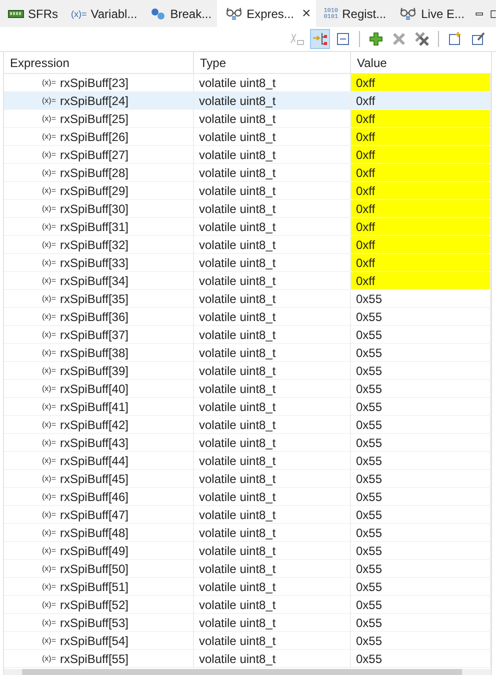 The image size is (496, 675). I want to click on expression-cell: rxSpiBuff[55], so click(94, 659).